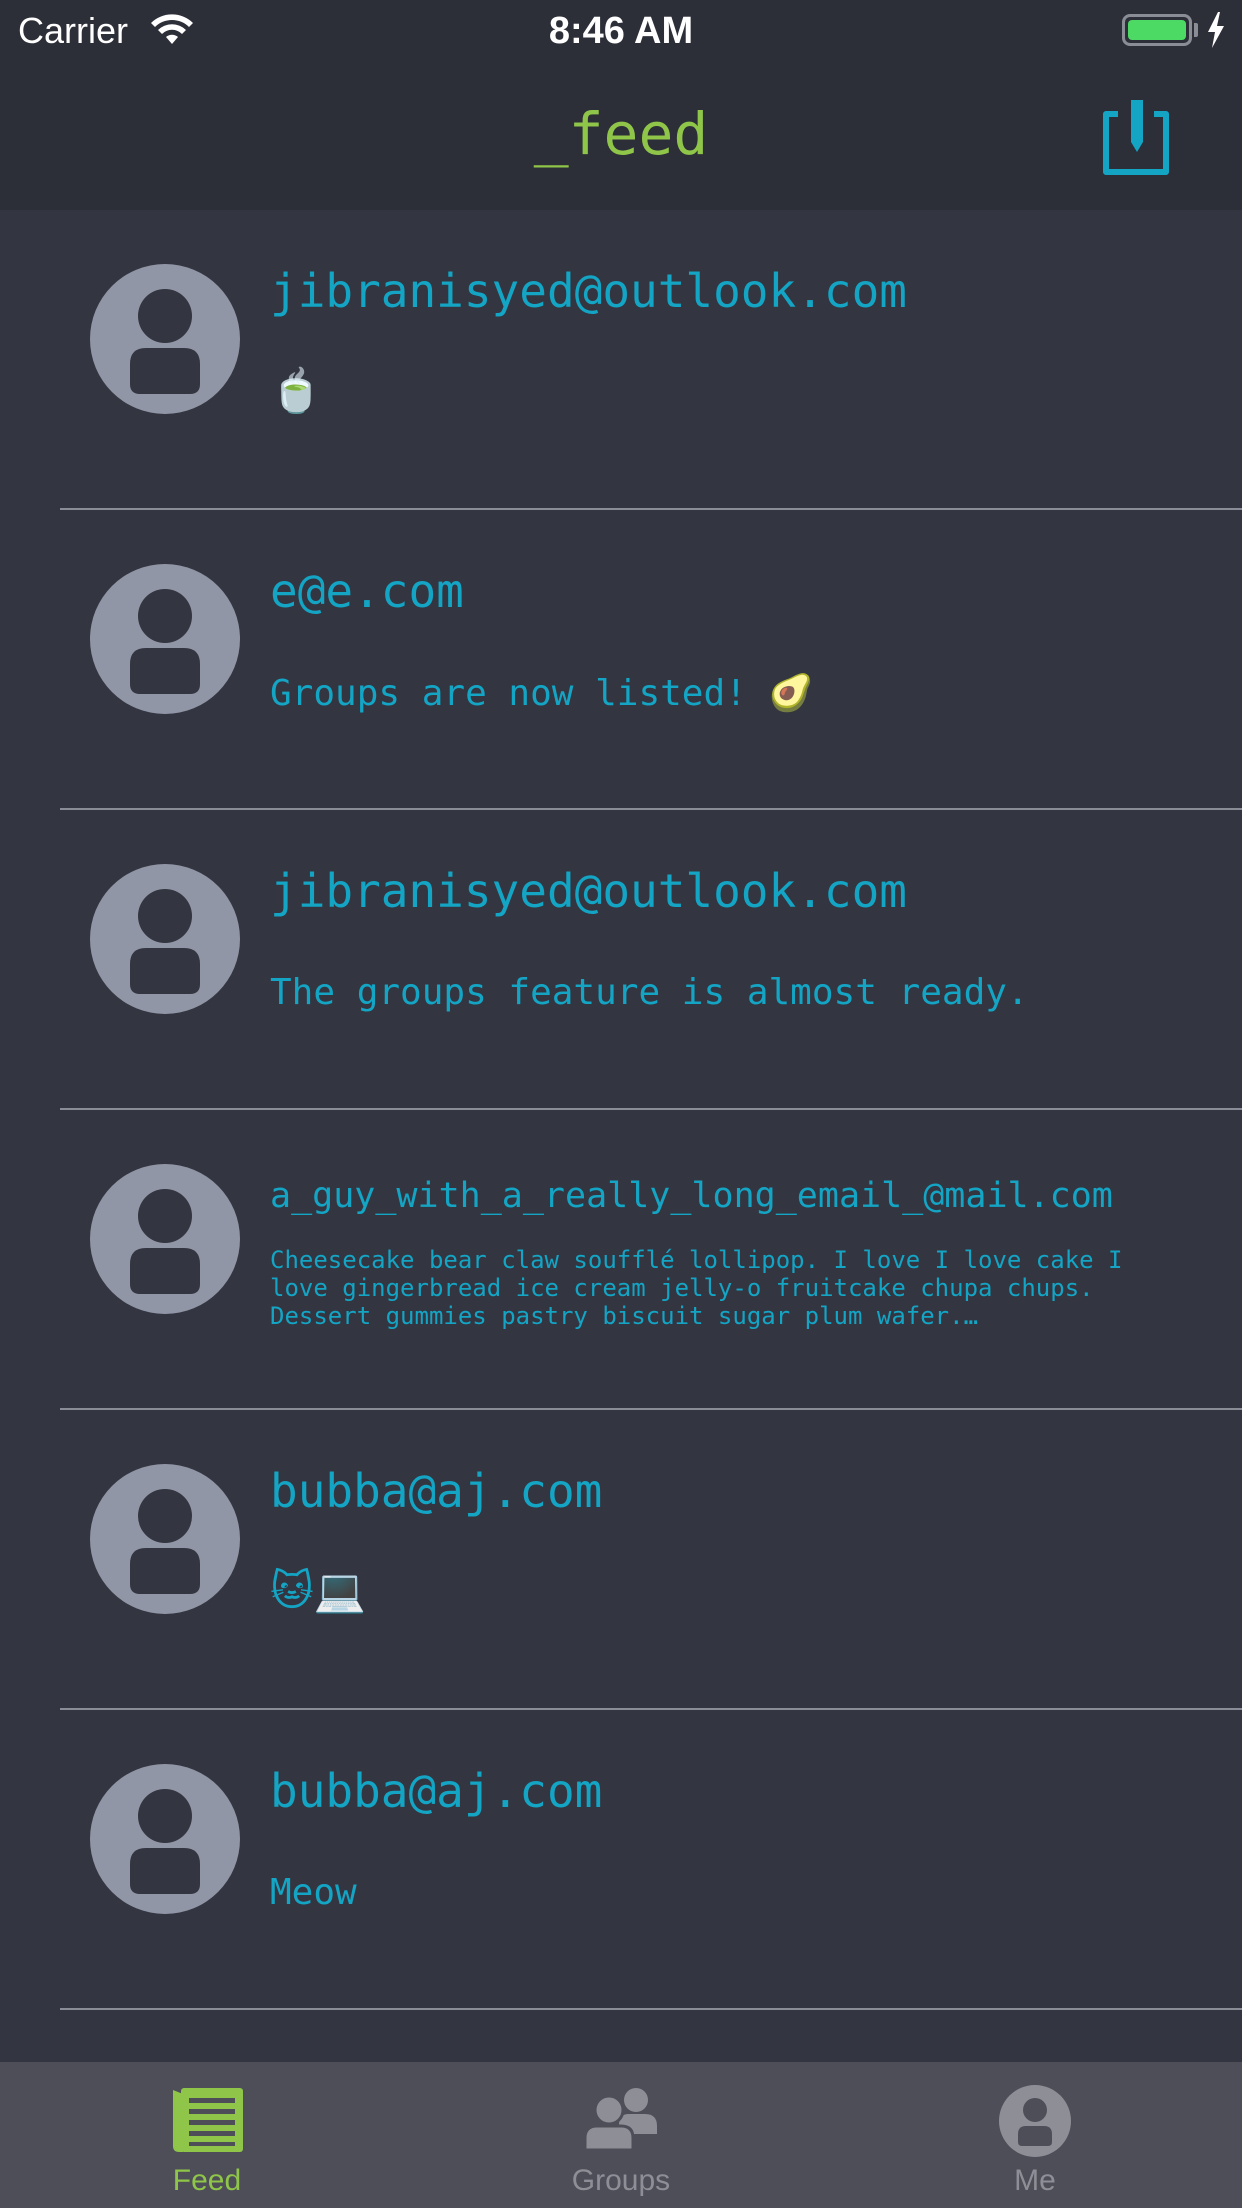 The height and width of the screenshot is (2208, 1242). Describe the element at coordinates (296, 390) in the screenshot. I see `post-text: 🍵` at that location.